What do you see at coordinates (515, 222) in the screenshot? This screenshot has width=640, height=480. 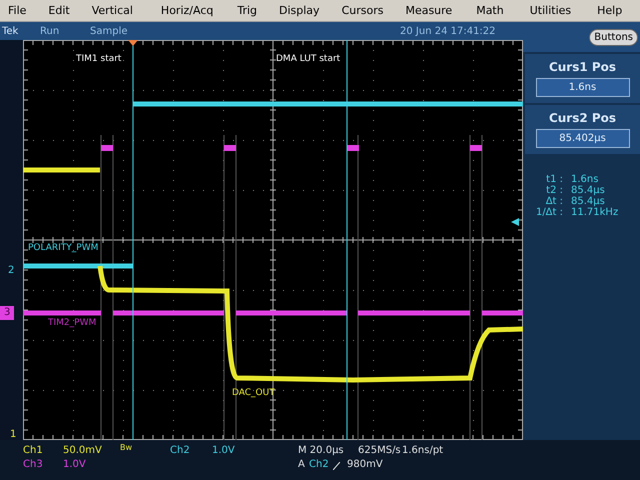 I see `trigger-level-icon` at bounding box center [515, 222].